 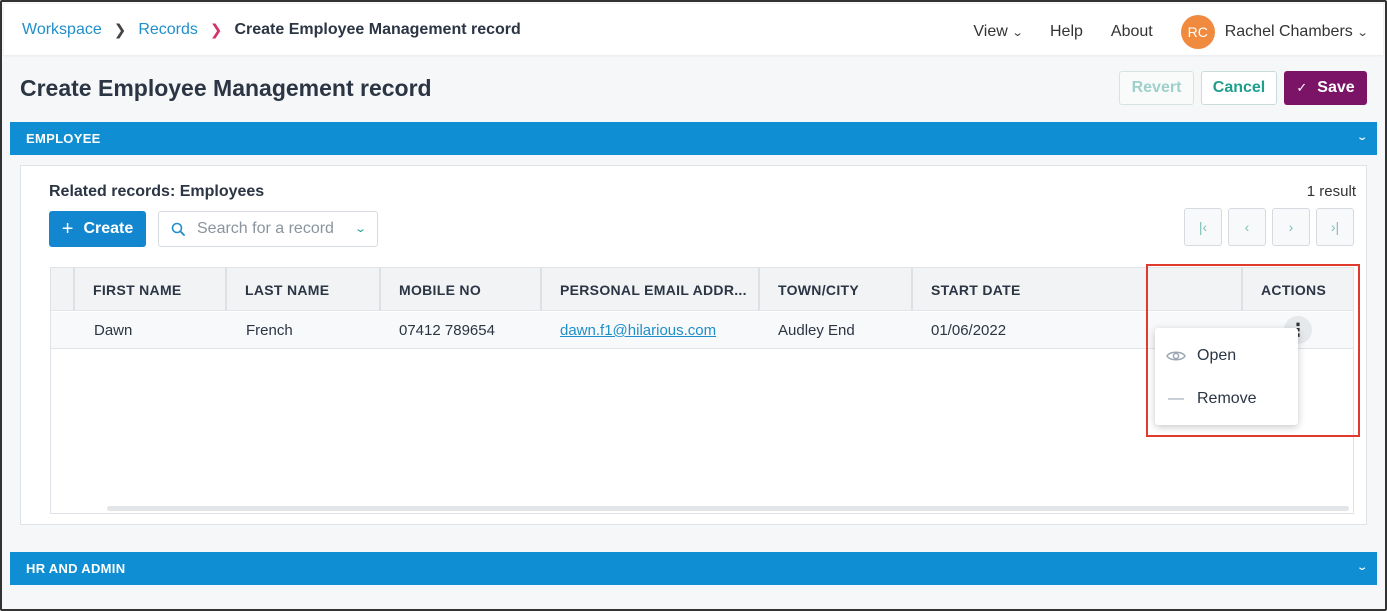 What do you see at coordinates (1156, 88) in the screenshot?
I see `revert-button: Revert` at bounding box center [1156, 88].